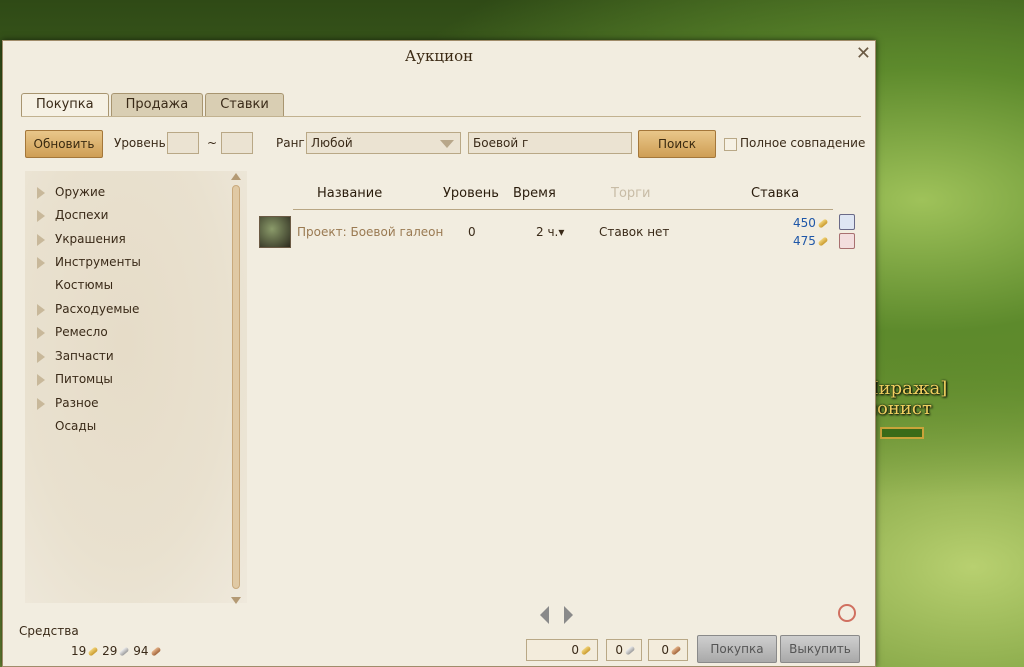  Describe the element at coordinates (98, 262) in the screenshot. I see `category-label: Инструменты` at that location.